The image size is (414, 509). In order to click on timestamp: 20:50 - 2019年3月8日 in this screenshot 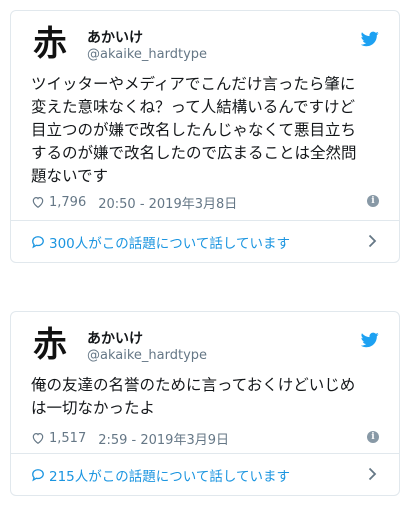, I will do `click(167, 202)`.